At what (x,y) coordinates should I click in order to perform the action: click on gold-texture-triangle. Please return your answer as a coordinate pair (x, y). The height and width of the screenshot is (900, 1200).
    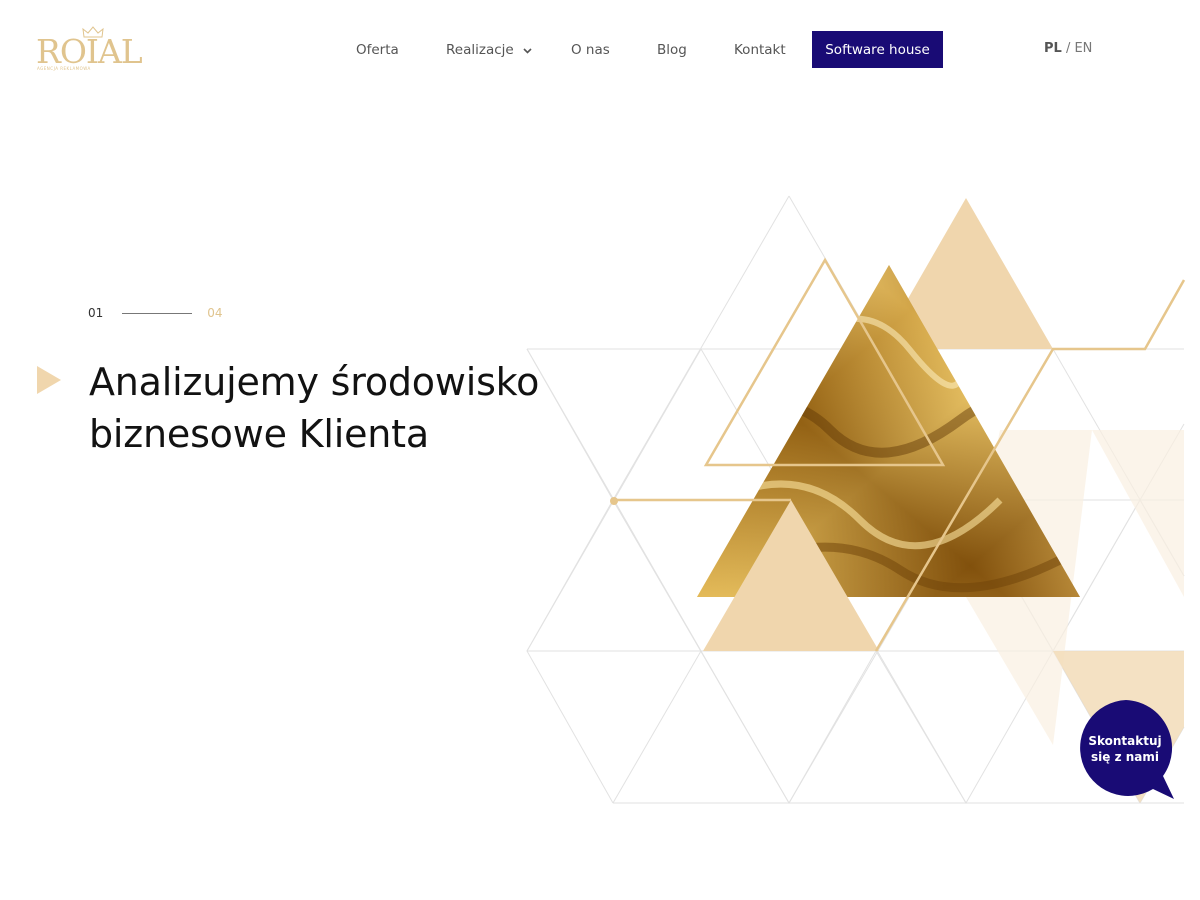
    Looking at the image, I should click on (888, 431).